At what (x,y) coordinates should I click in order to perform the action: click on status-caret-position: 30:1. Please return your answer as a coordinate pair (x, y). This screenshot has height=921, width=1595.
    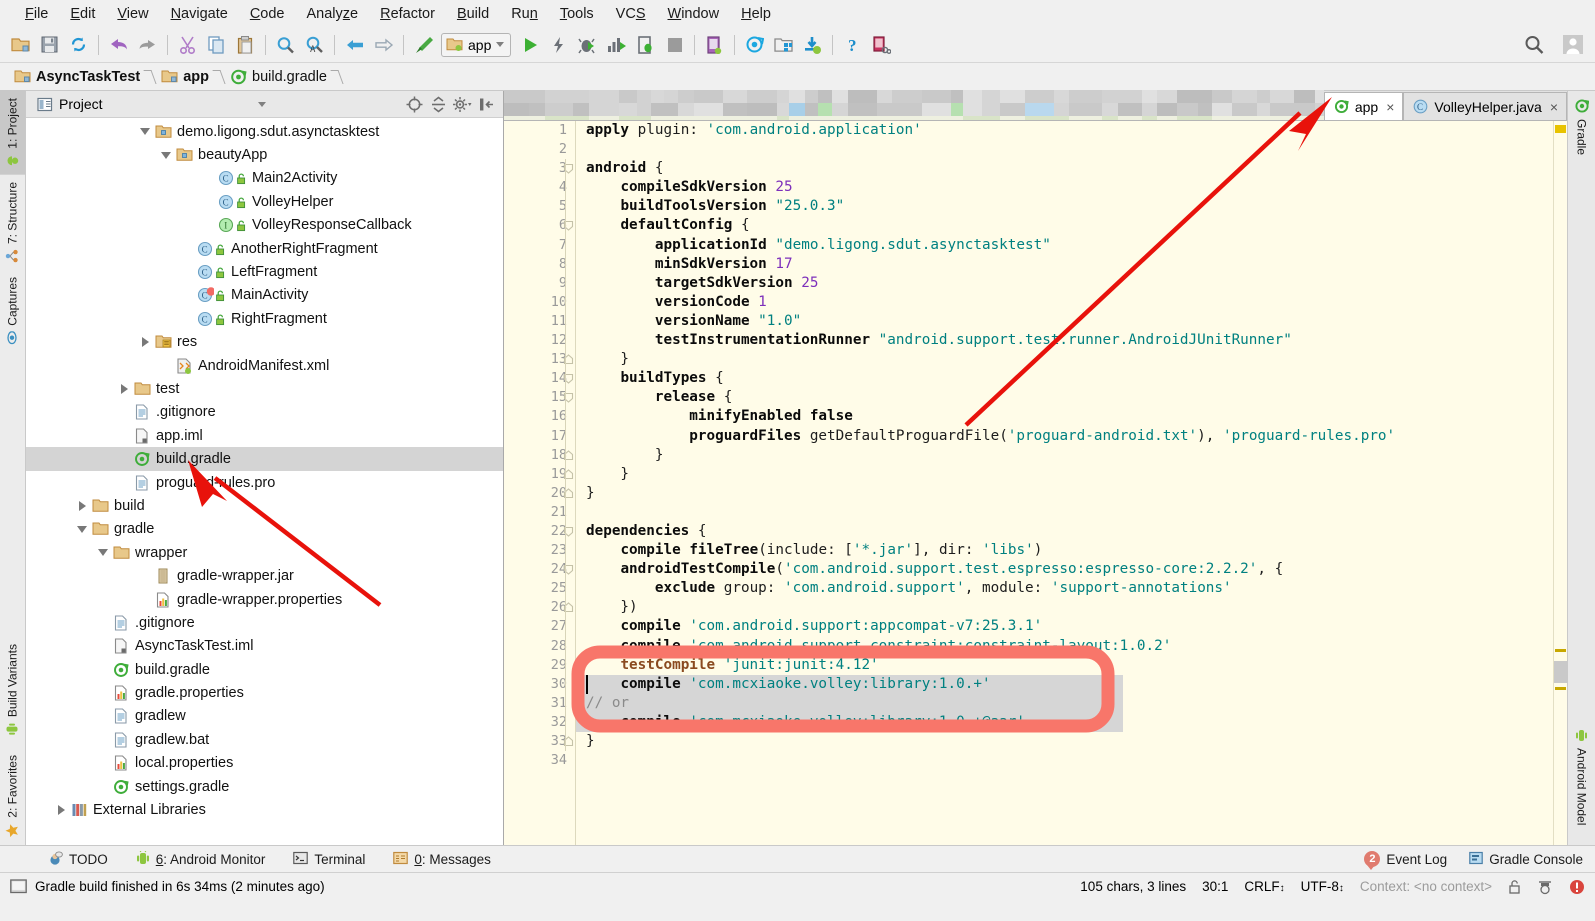
    Looking at the image, I should click on (1215, 886).